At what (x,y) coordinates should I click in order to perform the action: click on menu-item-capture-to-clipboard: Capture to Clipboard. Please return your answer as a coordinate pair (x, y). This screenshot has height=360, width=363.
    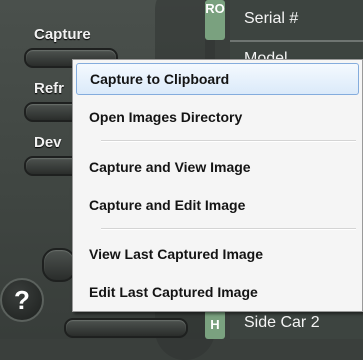
    Looking at the image, I should click on (217, 79).